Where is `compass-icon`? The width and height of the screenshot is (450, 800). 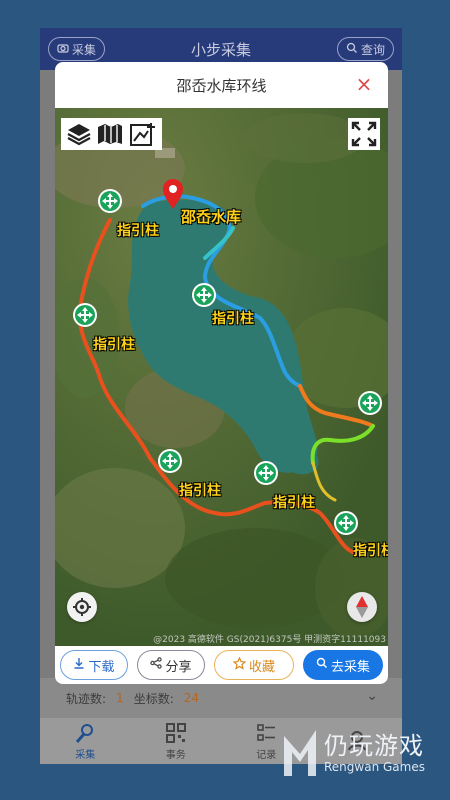
compass-icon is located at coordinates (362, 607).